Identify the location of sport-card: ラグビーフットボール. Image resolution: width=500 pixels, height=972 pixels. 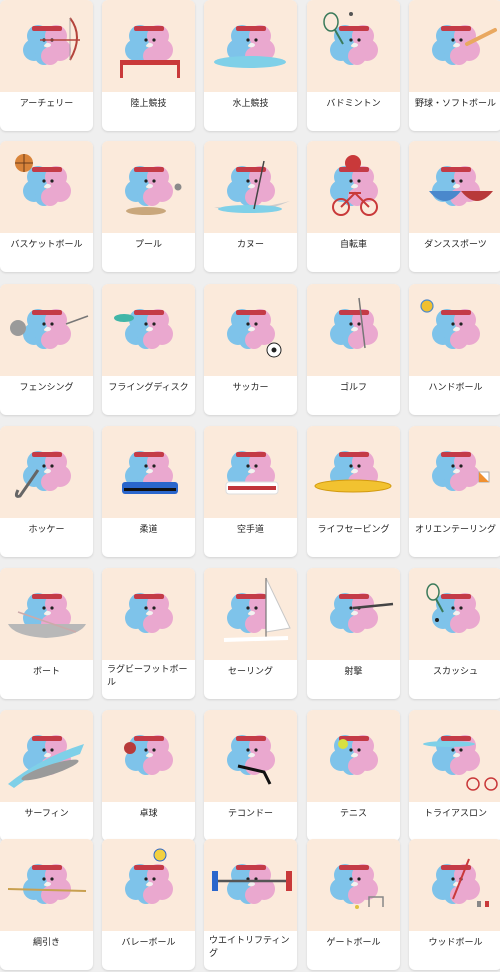
(148, 633).